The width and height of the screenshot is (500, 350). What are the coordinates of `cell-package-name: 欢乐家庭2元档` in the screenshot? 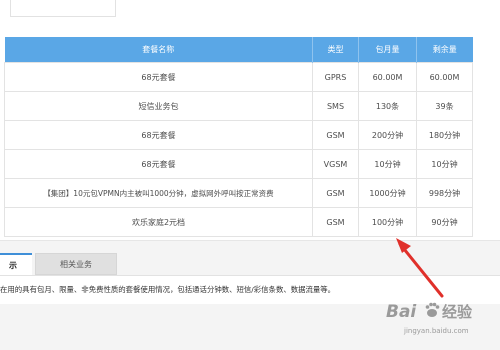 It's located at (158, 222).